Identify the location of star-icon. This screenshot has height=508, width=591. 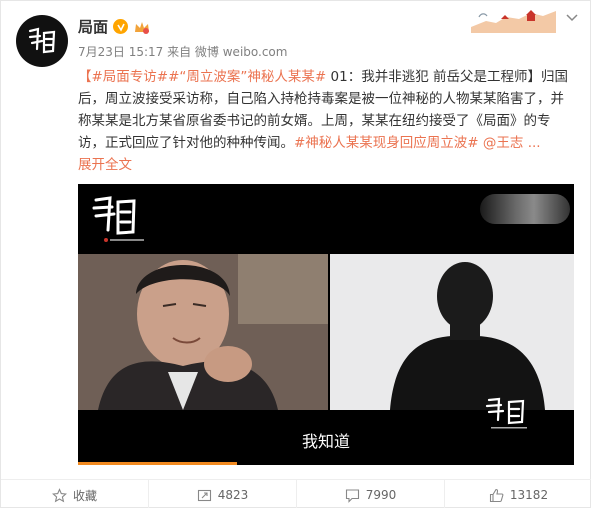
(59, 494).